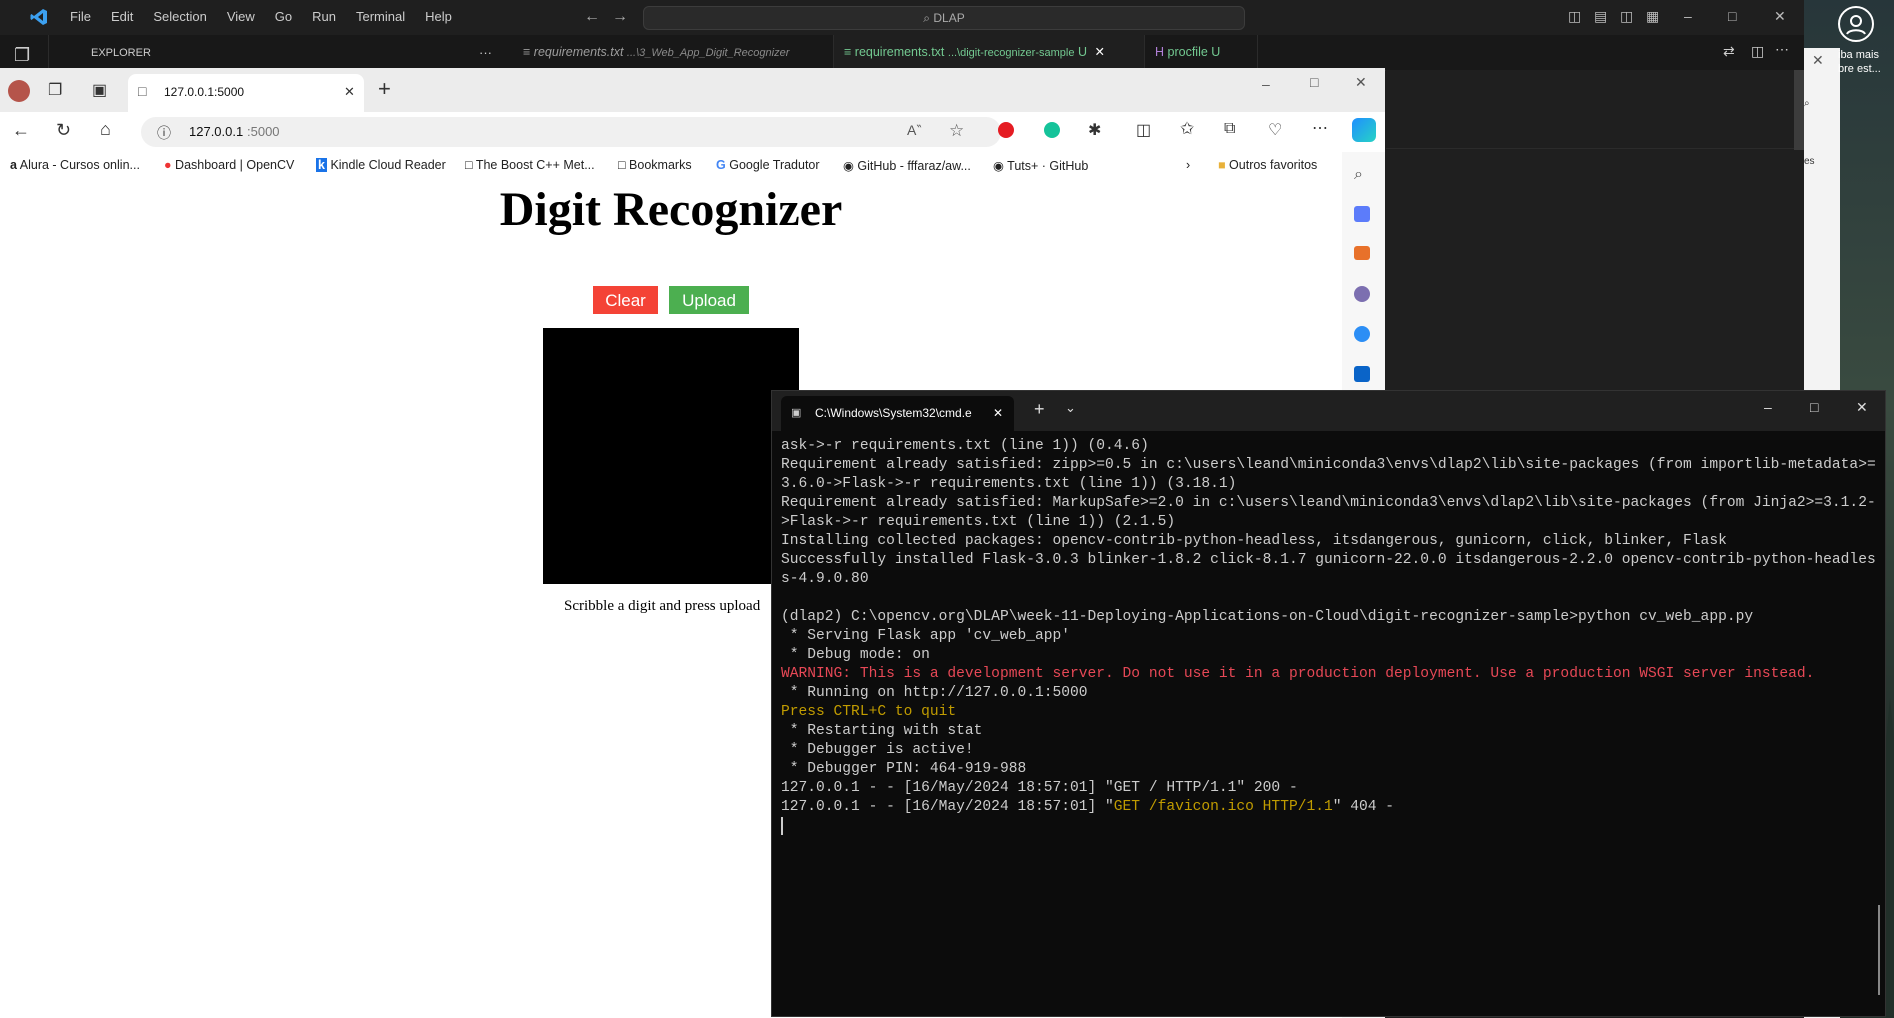 Image resolution: width=1894 pixels, height=1018 pixels. I want to click on back-icon: ←, so click(21, 130).